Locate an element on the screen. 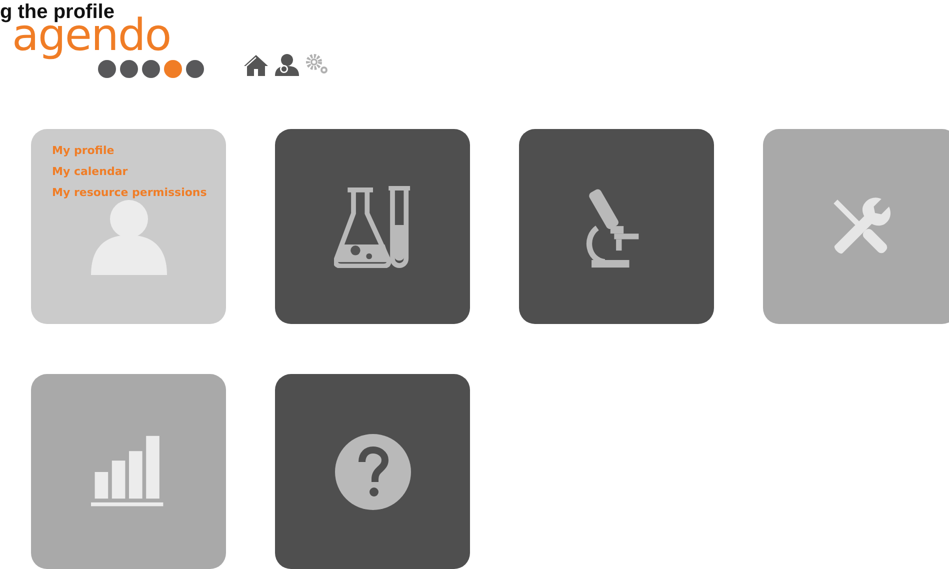 Image resolution: width=949 pixels, height=569 pixels. help-icon is located at coordinates (372, 472).